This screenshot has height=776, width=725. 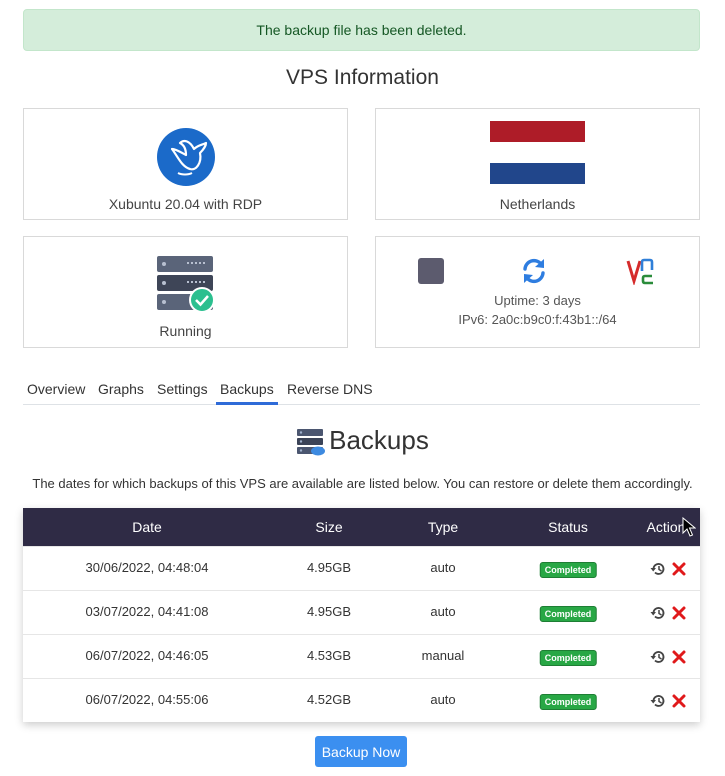 What do you see at coordinates (554, 319) in the screenshot?
I see `ipv6-value: 2a0c:b9c0:f:43b1::/64` at bounding box center [554, 319].